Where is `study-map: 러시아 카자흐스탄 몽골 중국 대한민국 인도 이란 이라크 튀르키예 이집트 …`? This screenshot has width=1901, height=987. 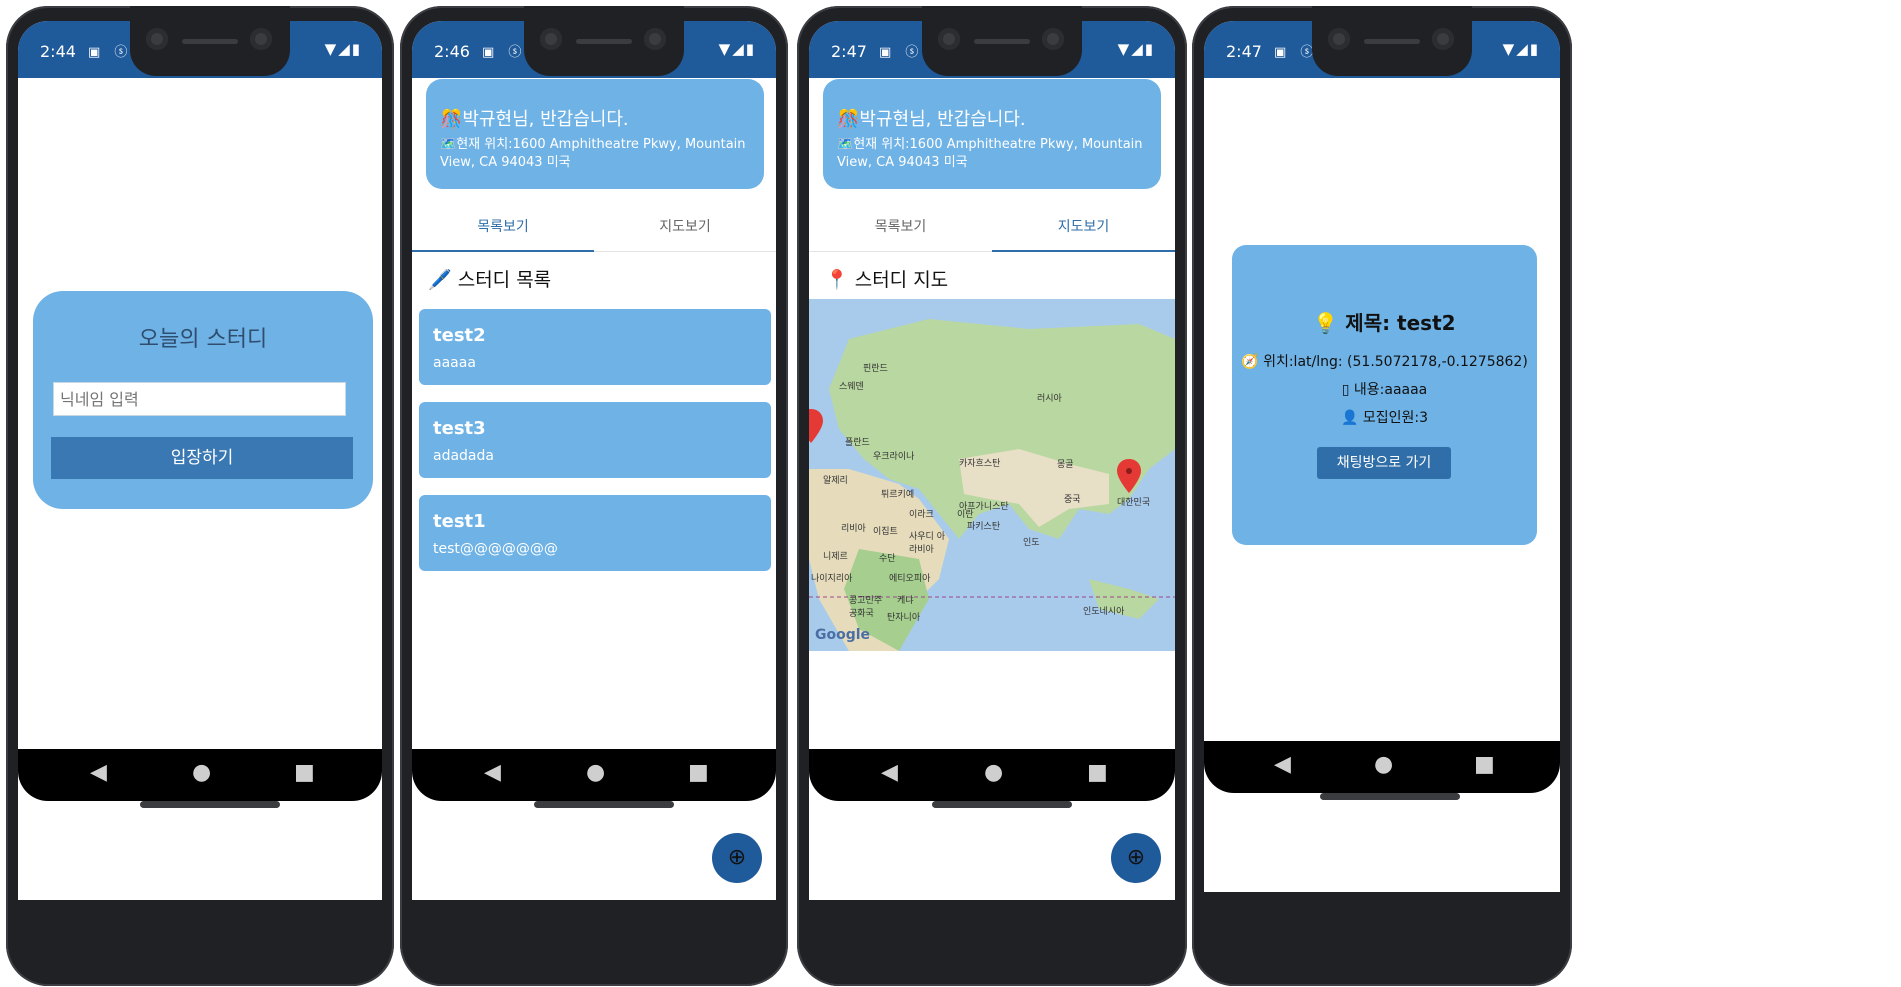 study-map: 러시아 카자흐스탄 몽골 중국 대한민국 인도 이란 이라크 튀르키예 이집트 … is located at coordinates (992, 475).